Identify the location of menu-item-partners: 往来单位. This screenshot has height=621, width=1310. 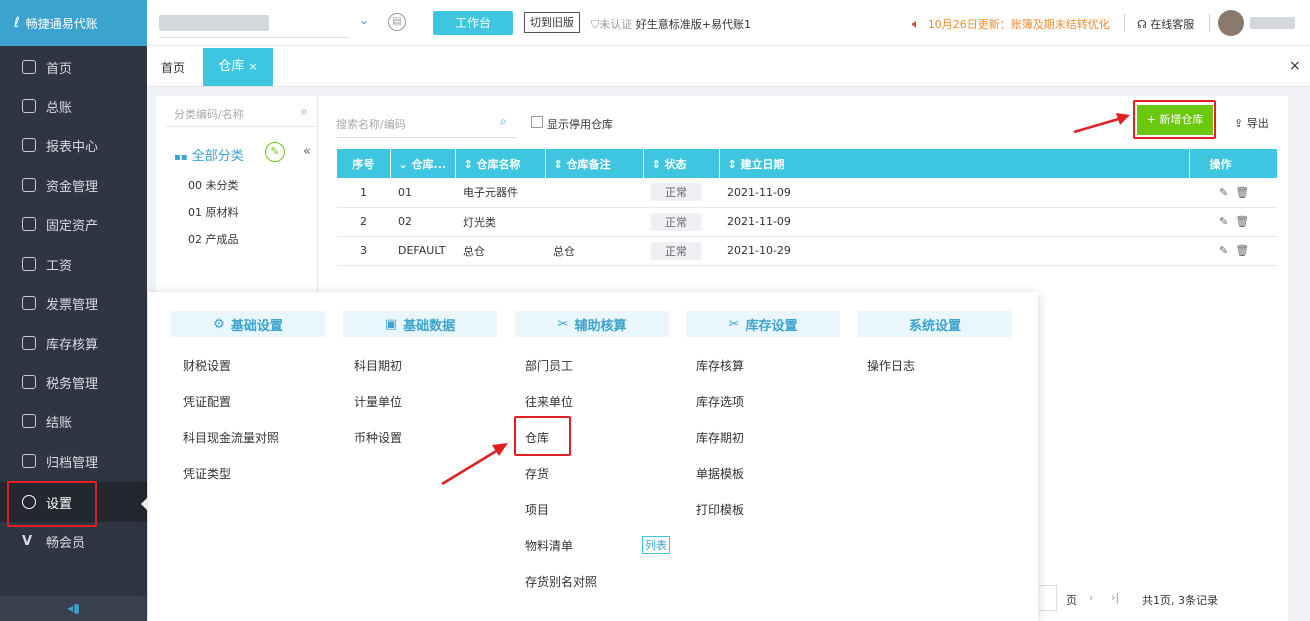
(549, 401).